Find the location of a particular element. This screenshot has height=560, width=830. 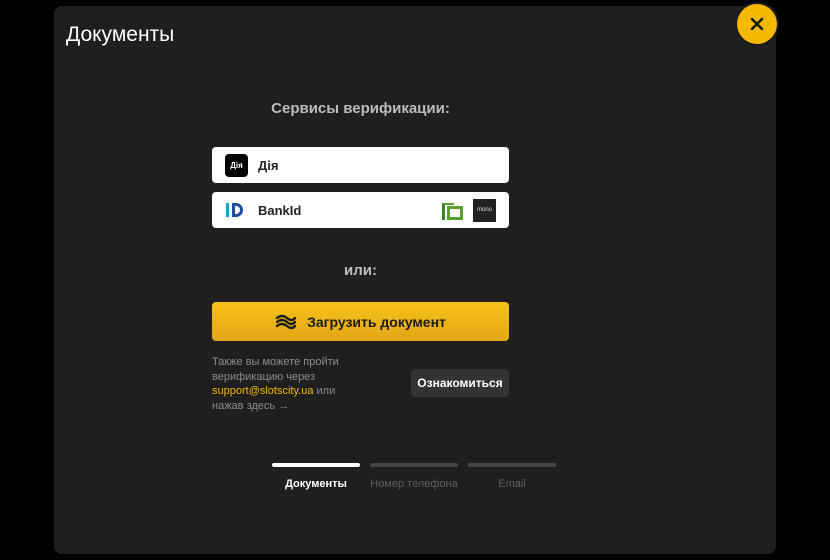

step-label: Email is located at coordinates (512, 484).